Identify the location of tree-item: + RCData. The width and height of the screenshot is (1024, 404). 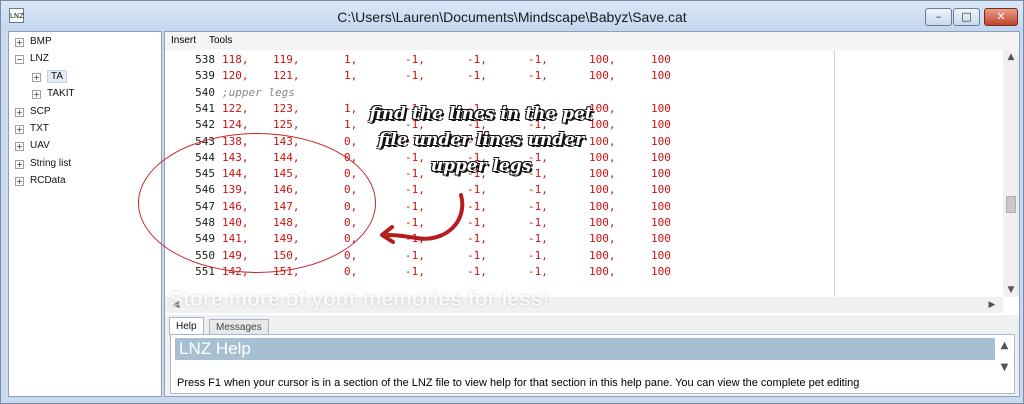
(40, 181).